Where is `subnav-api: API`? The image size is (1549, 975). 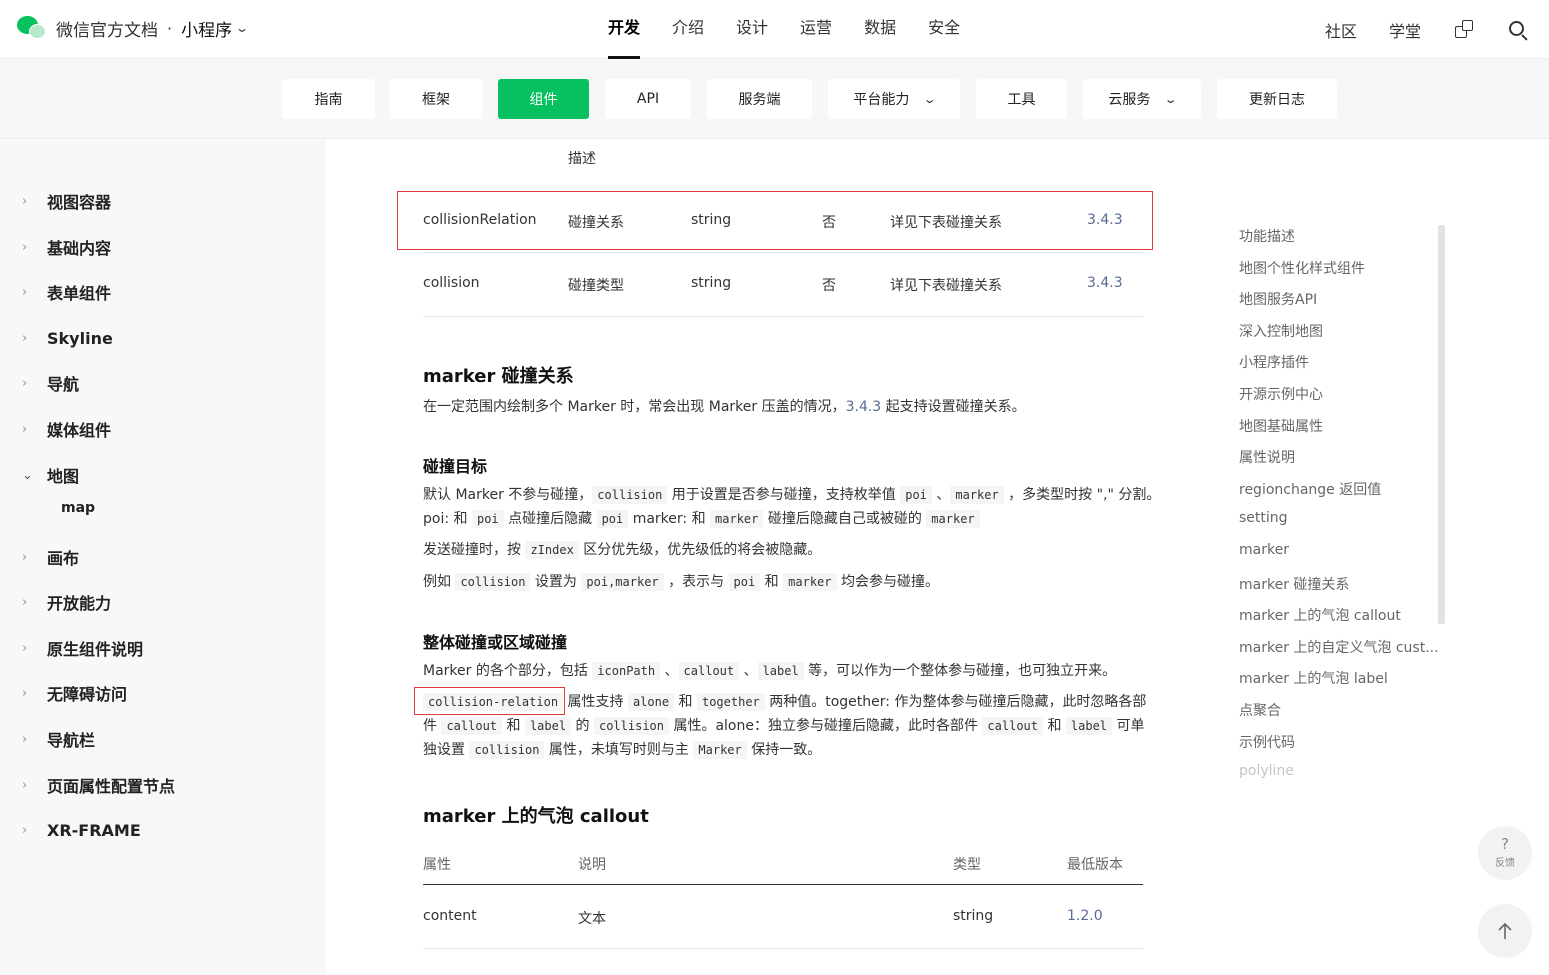 subnav-api: API is located at coordinates (648, 99).